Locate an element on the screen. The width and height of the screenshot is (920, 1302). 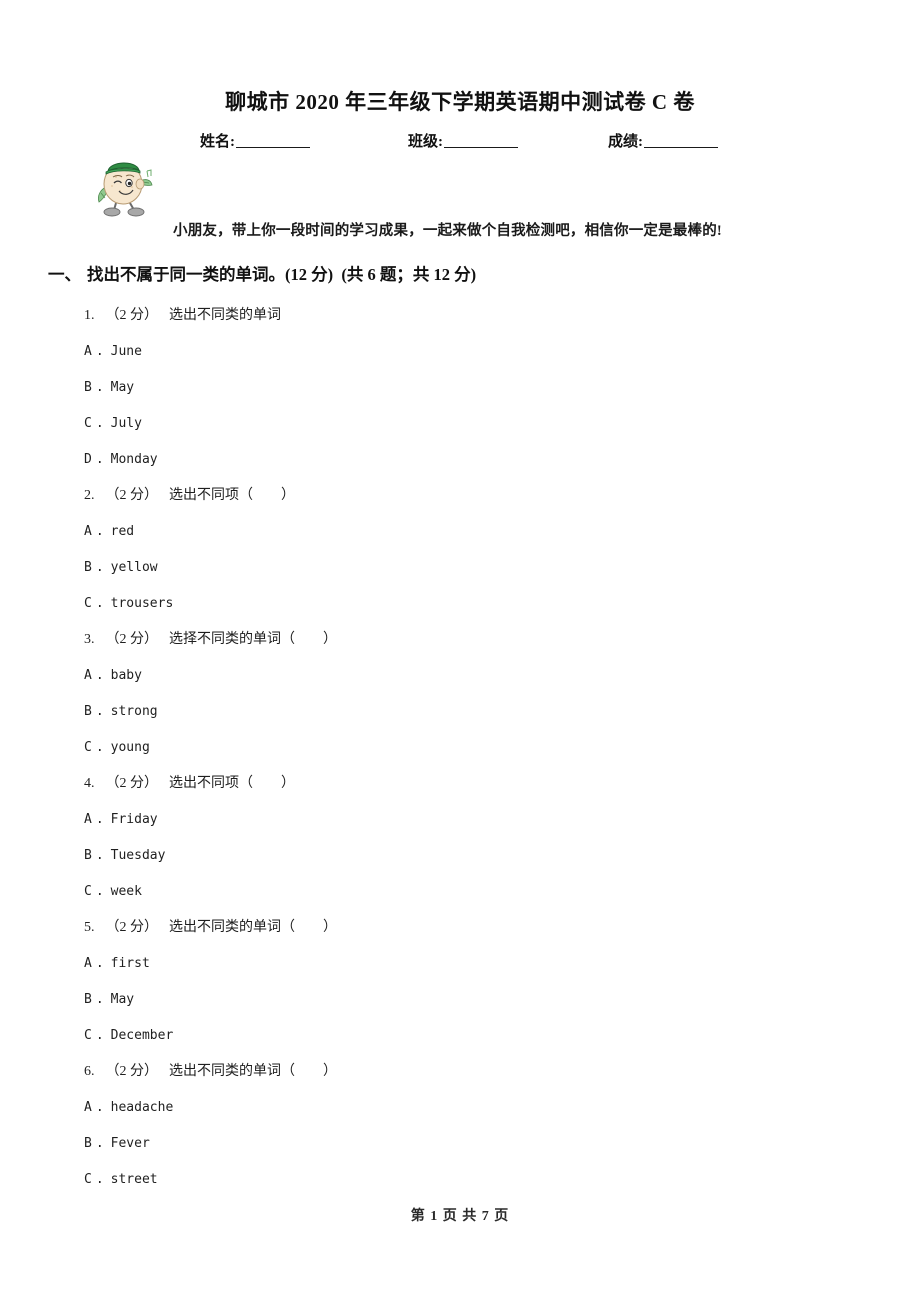
answer-option: B. Tuesday is located at coordinates (460, 856).